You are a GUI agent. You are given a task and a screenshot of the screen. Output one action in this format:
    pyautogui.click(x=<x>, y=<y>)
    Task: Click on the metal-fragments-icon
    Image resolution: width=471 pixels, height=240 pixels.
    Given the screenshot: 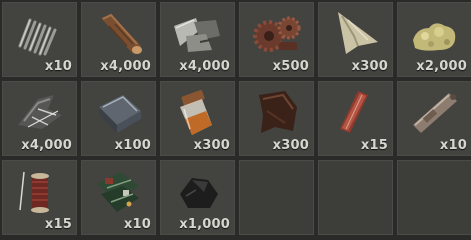 What is the action you would take?
    pyautogui.click(x=197, y=35)
    